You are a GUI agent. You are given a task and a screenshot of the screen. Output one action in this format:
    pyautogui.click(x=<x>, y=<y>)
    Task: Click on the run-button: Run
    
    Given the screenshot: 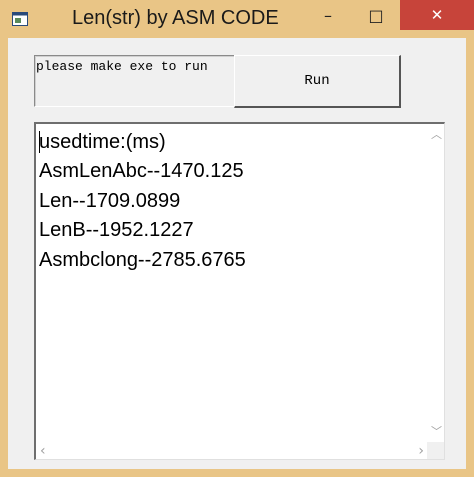 What is the action you would take?
    pyautogui.click(x=317, y=81)
    